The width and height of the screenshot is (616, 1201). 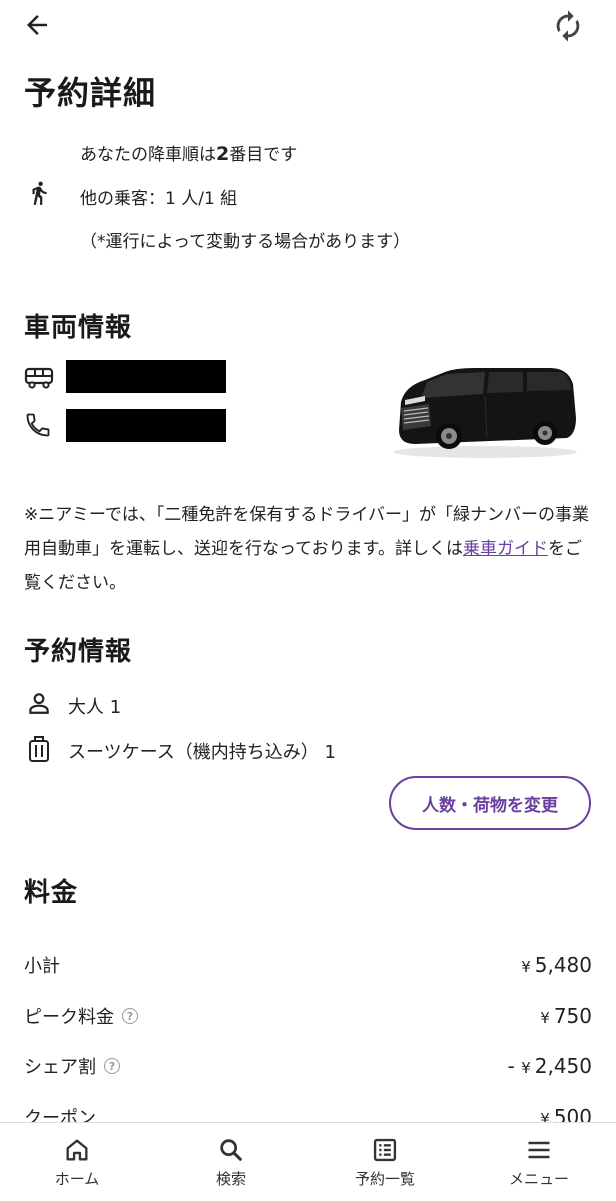 What do you see at coordinates (159, 199) in the screenshot?
I see `other-passengers-text: 他の乗客：1 人/1 組` at bounding box center [159, 199].